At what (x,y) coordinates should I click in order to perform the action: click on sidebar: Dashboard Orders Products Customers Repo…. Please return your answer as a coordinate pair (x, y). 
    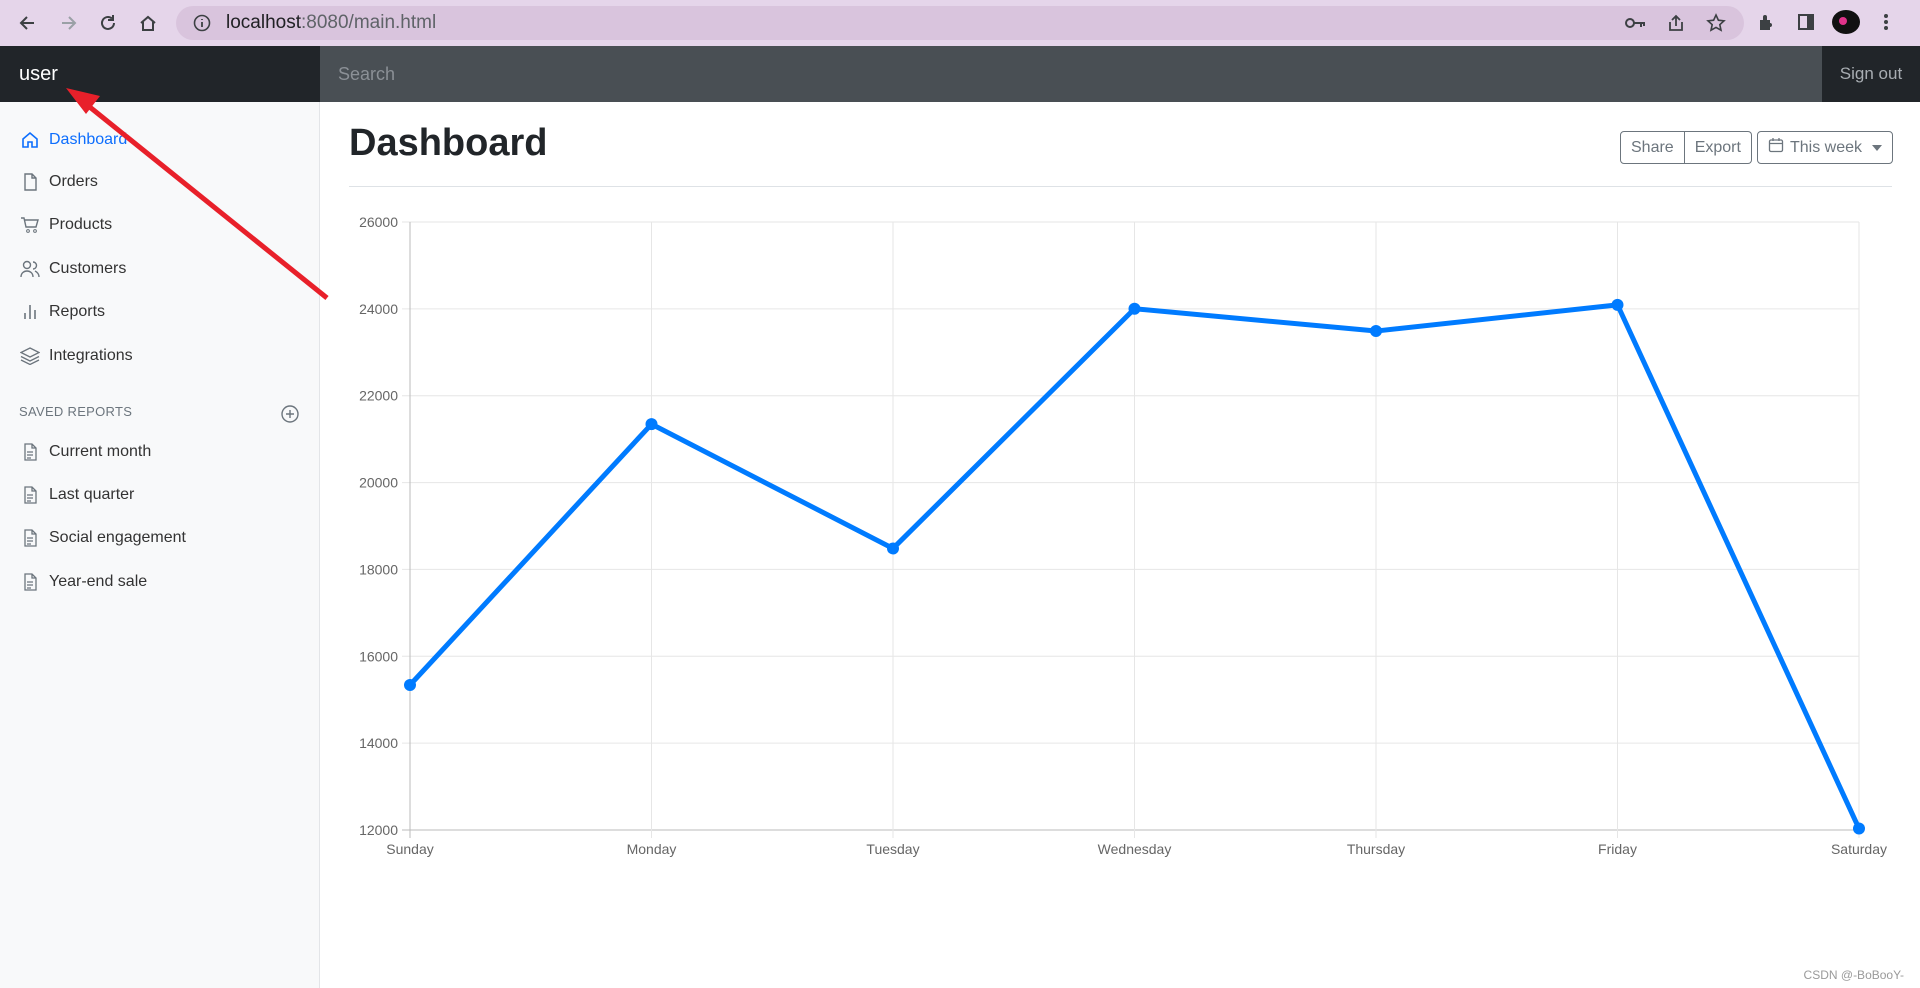
    Looking at the image, I should click on (160, 545).